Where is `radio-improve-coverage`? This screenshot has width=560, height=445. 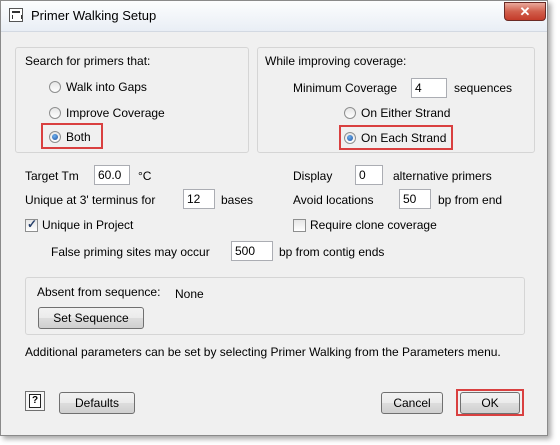 radio-improve-coverage is located at coordinates (55, 113).